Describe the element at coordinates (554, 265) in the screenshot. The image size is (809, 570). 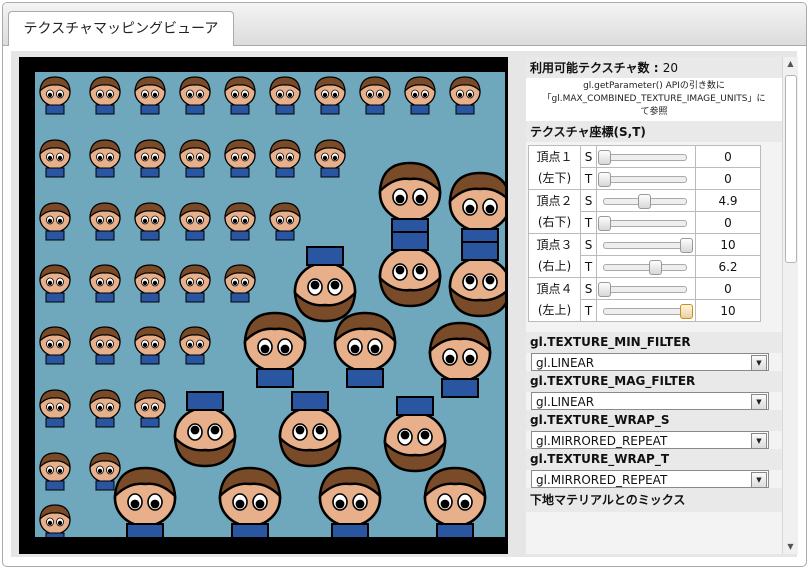
I see `vertex-position: (右上)` at that location.